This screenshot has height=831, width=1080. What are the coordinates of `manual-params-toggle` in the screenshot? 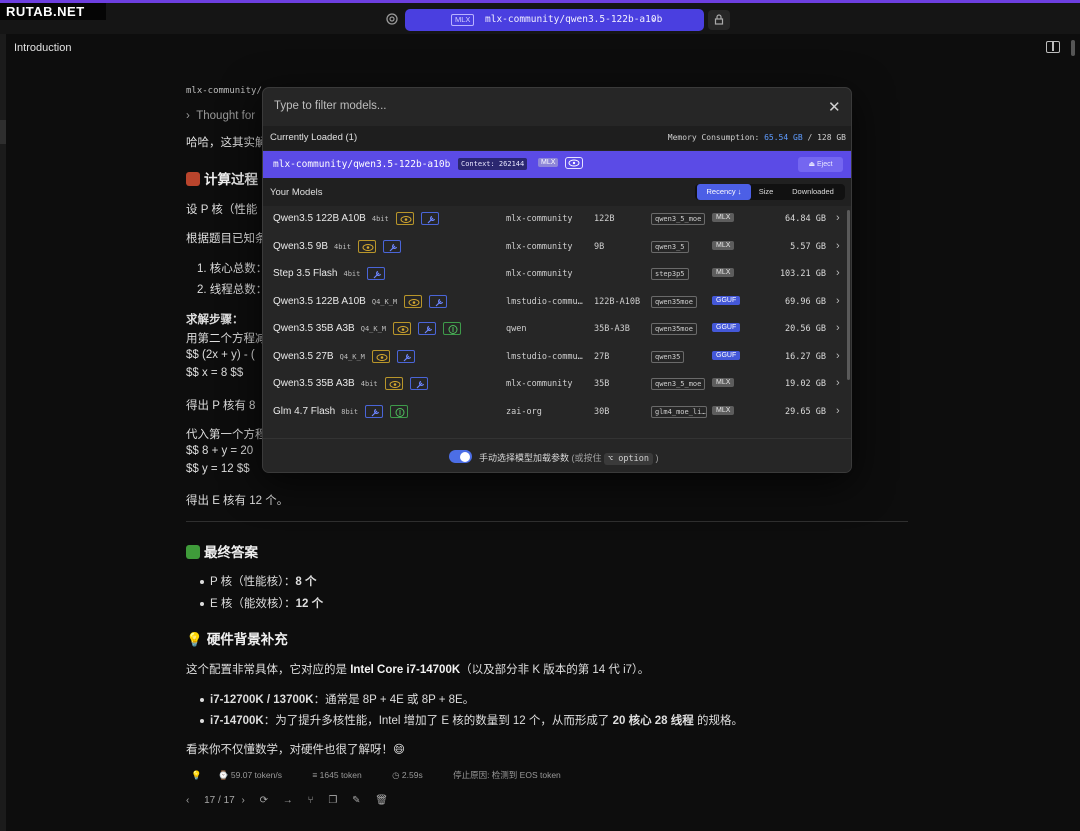 It's located at (460, 456).